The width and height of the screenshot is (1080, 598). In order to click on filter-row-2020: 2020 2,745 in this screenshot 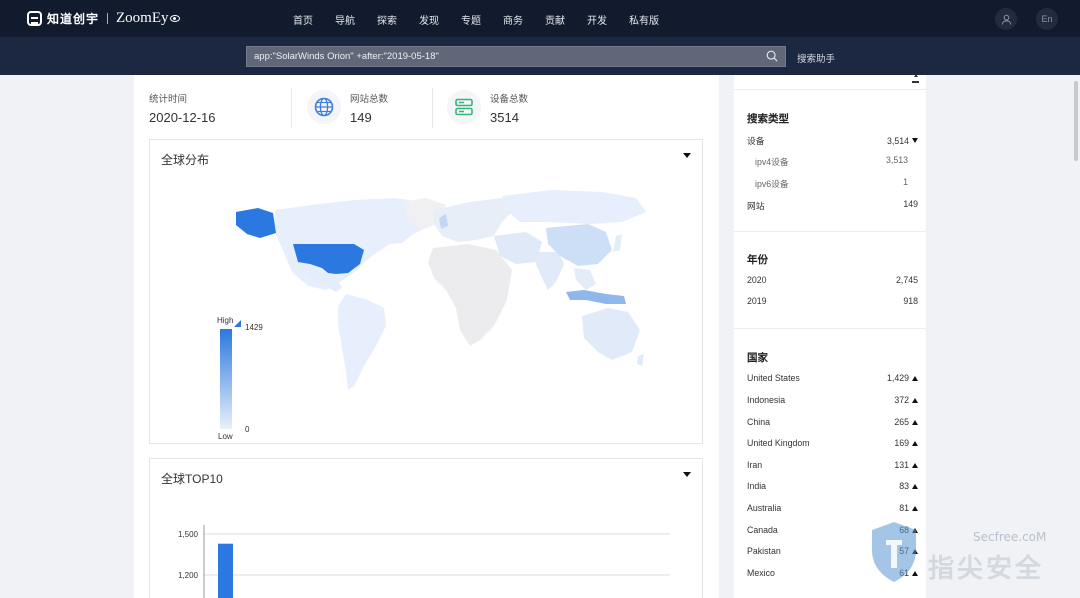, I will do `click(832, 280)`.